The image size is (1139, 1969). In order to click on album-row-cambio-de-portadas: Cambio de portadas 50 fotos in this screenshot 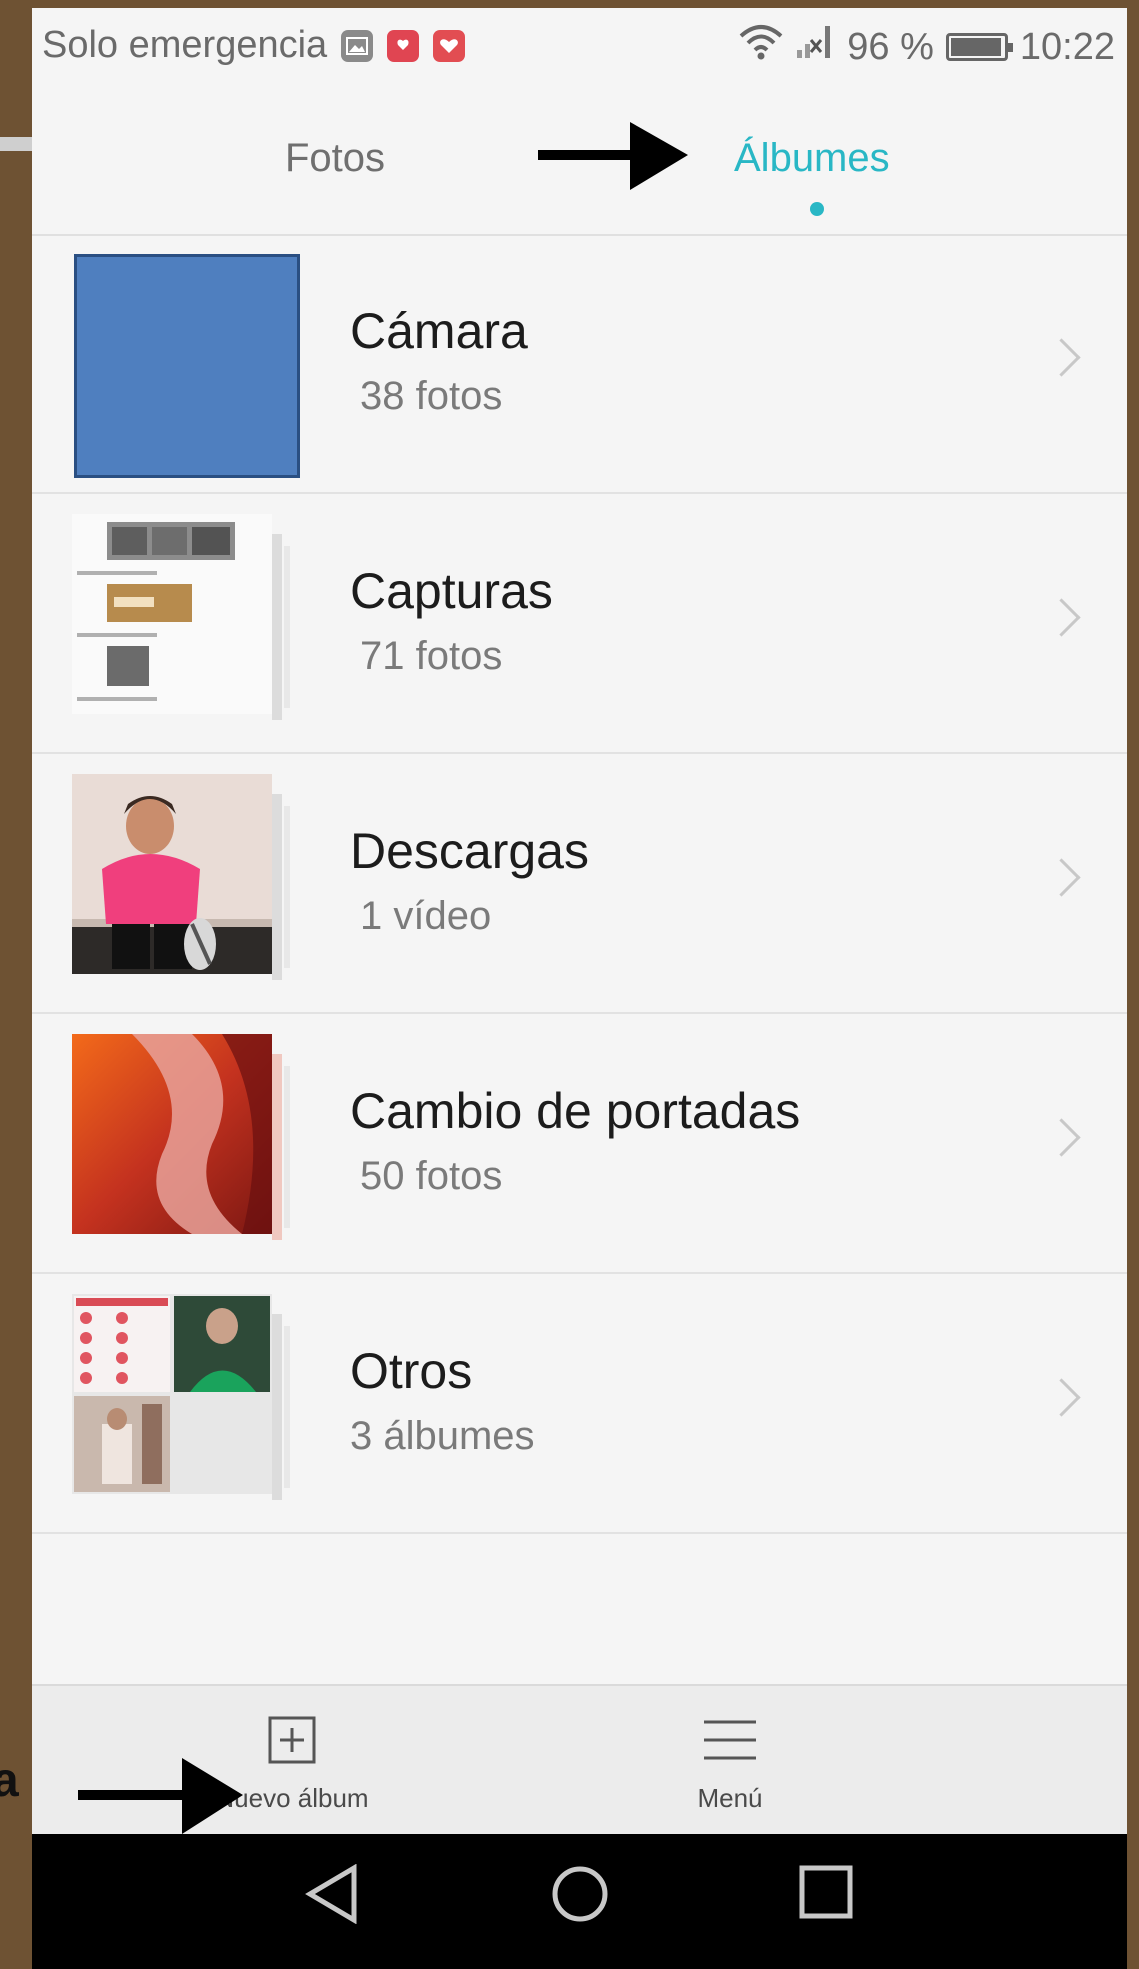, I will do `click(579, 1144)`.